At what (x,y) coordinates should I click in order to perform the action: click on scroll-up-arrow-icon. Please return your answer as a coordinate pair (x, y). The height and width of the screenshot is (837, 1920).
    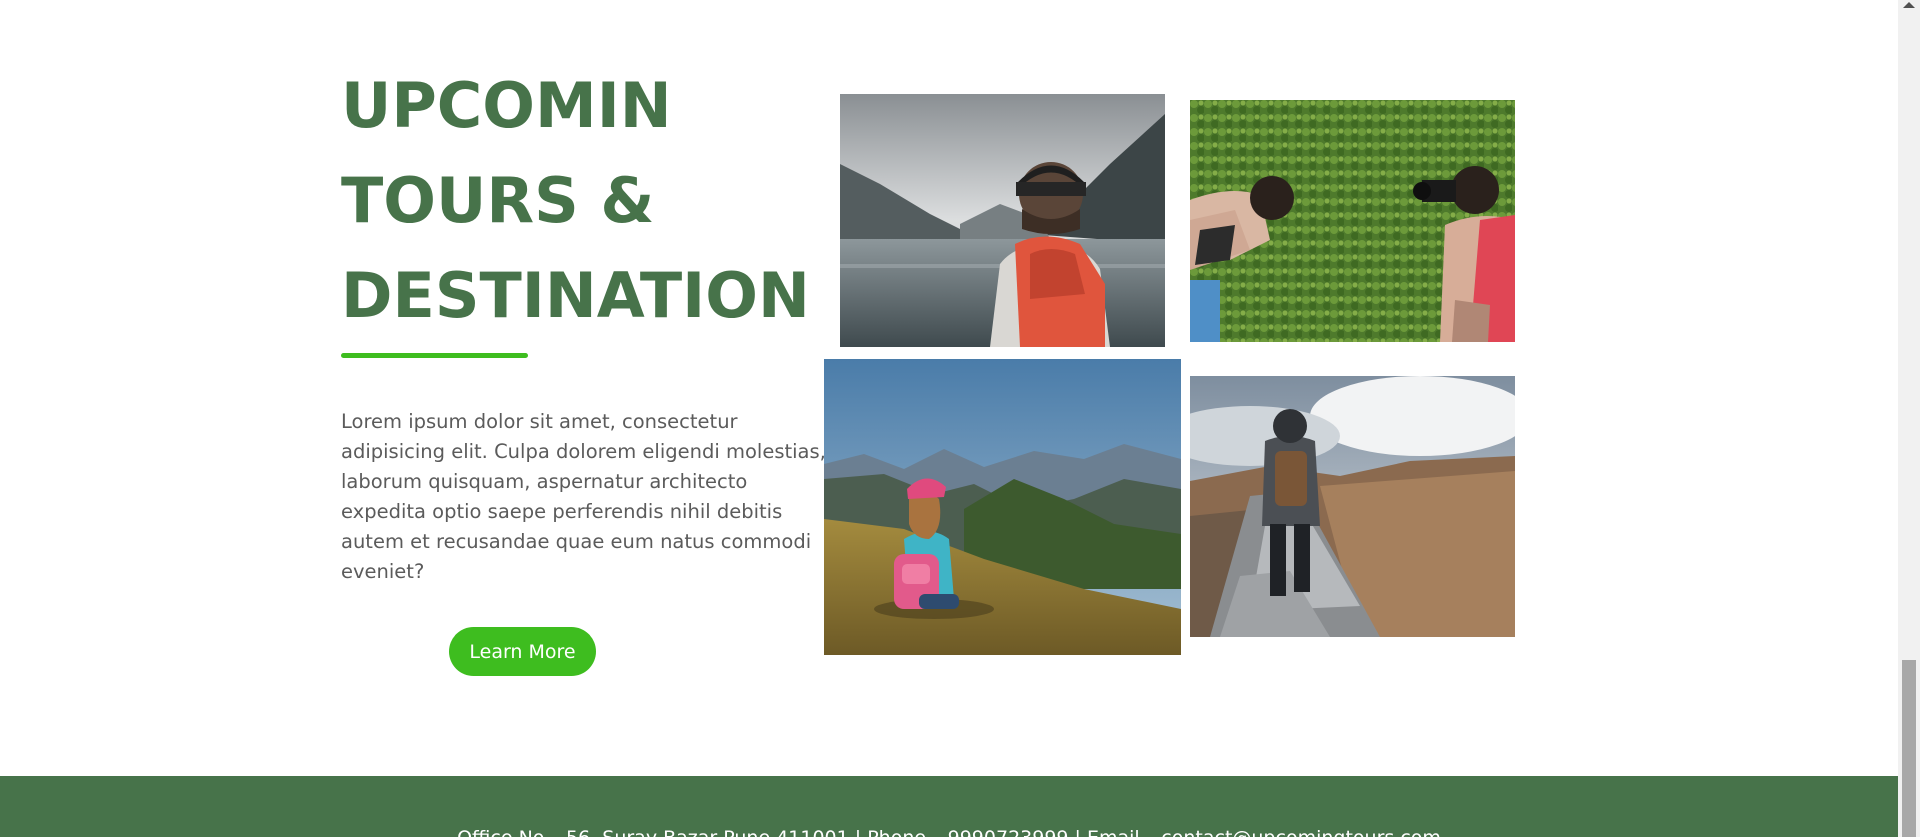
    Looking at the image, I should click on (1909, 5).